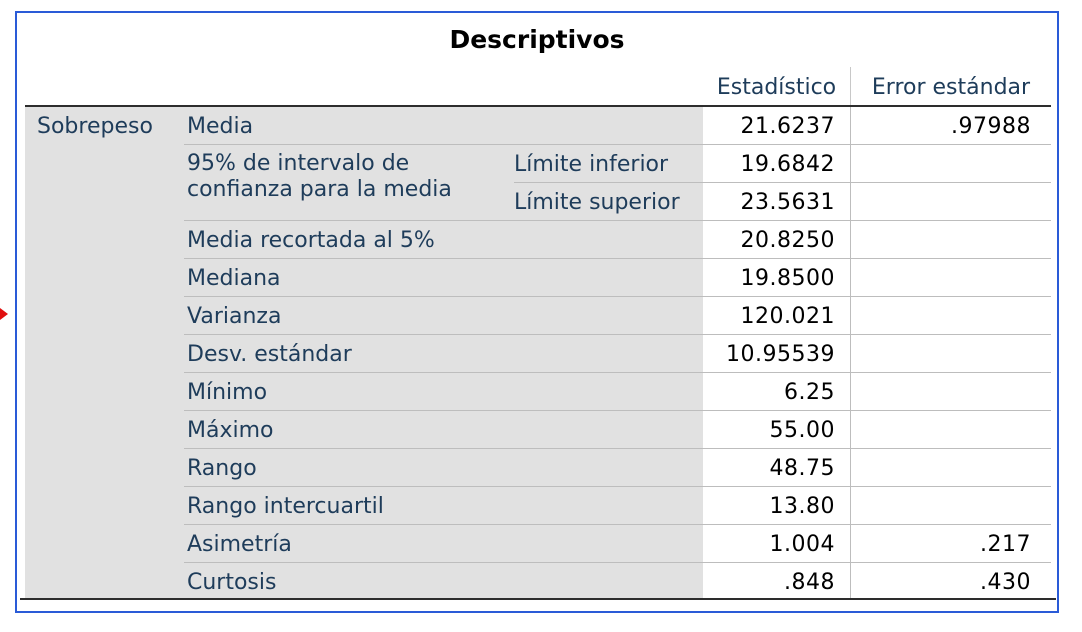 The image size is (1082, 632). I want to click on row-label: Rango, so click(222, 468).